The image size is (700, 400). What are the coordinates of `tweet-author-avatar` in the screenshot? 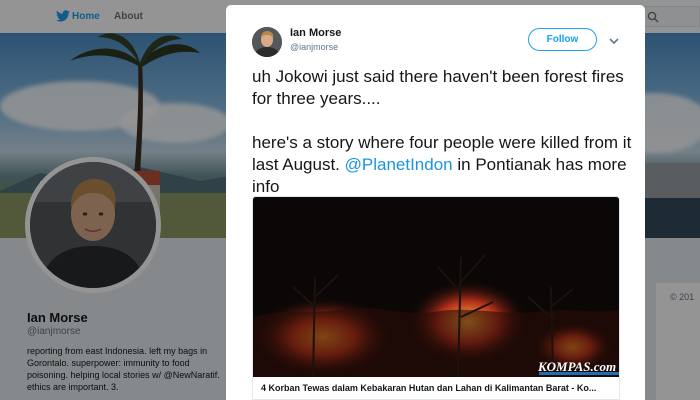 It's located at (267, 42).